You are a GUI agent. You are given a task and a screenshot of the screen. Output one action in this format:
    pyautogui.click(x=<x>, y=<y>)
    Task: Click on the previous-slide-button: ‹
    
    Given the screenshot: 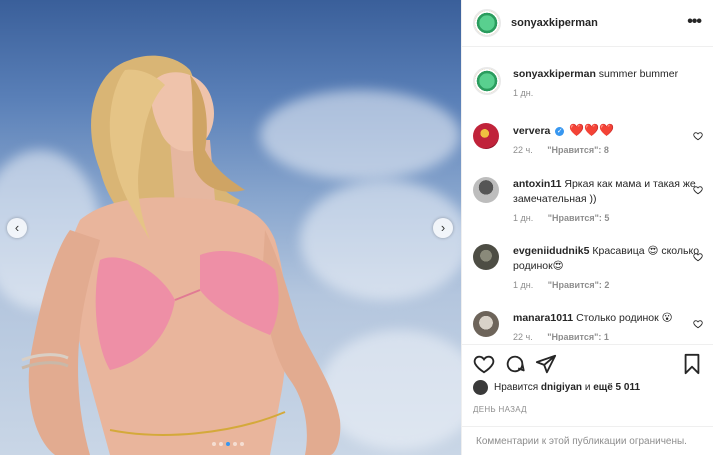 What is the action you would take?
    pyautogui.click(x=17, y=228)
    